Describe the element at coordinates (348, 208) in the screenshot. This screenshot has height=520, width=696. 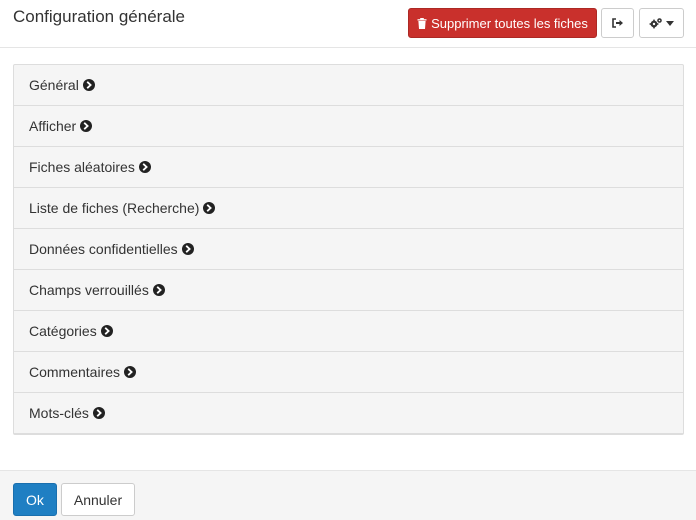
I see `section-liste-de-fiches: Liste de fiches (Recherche)` at that location.